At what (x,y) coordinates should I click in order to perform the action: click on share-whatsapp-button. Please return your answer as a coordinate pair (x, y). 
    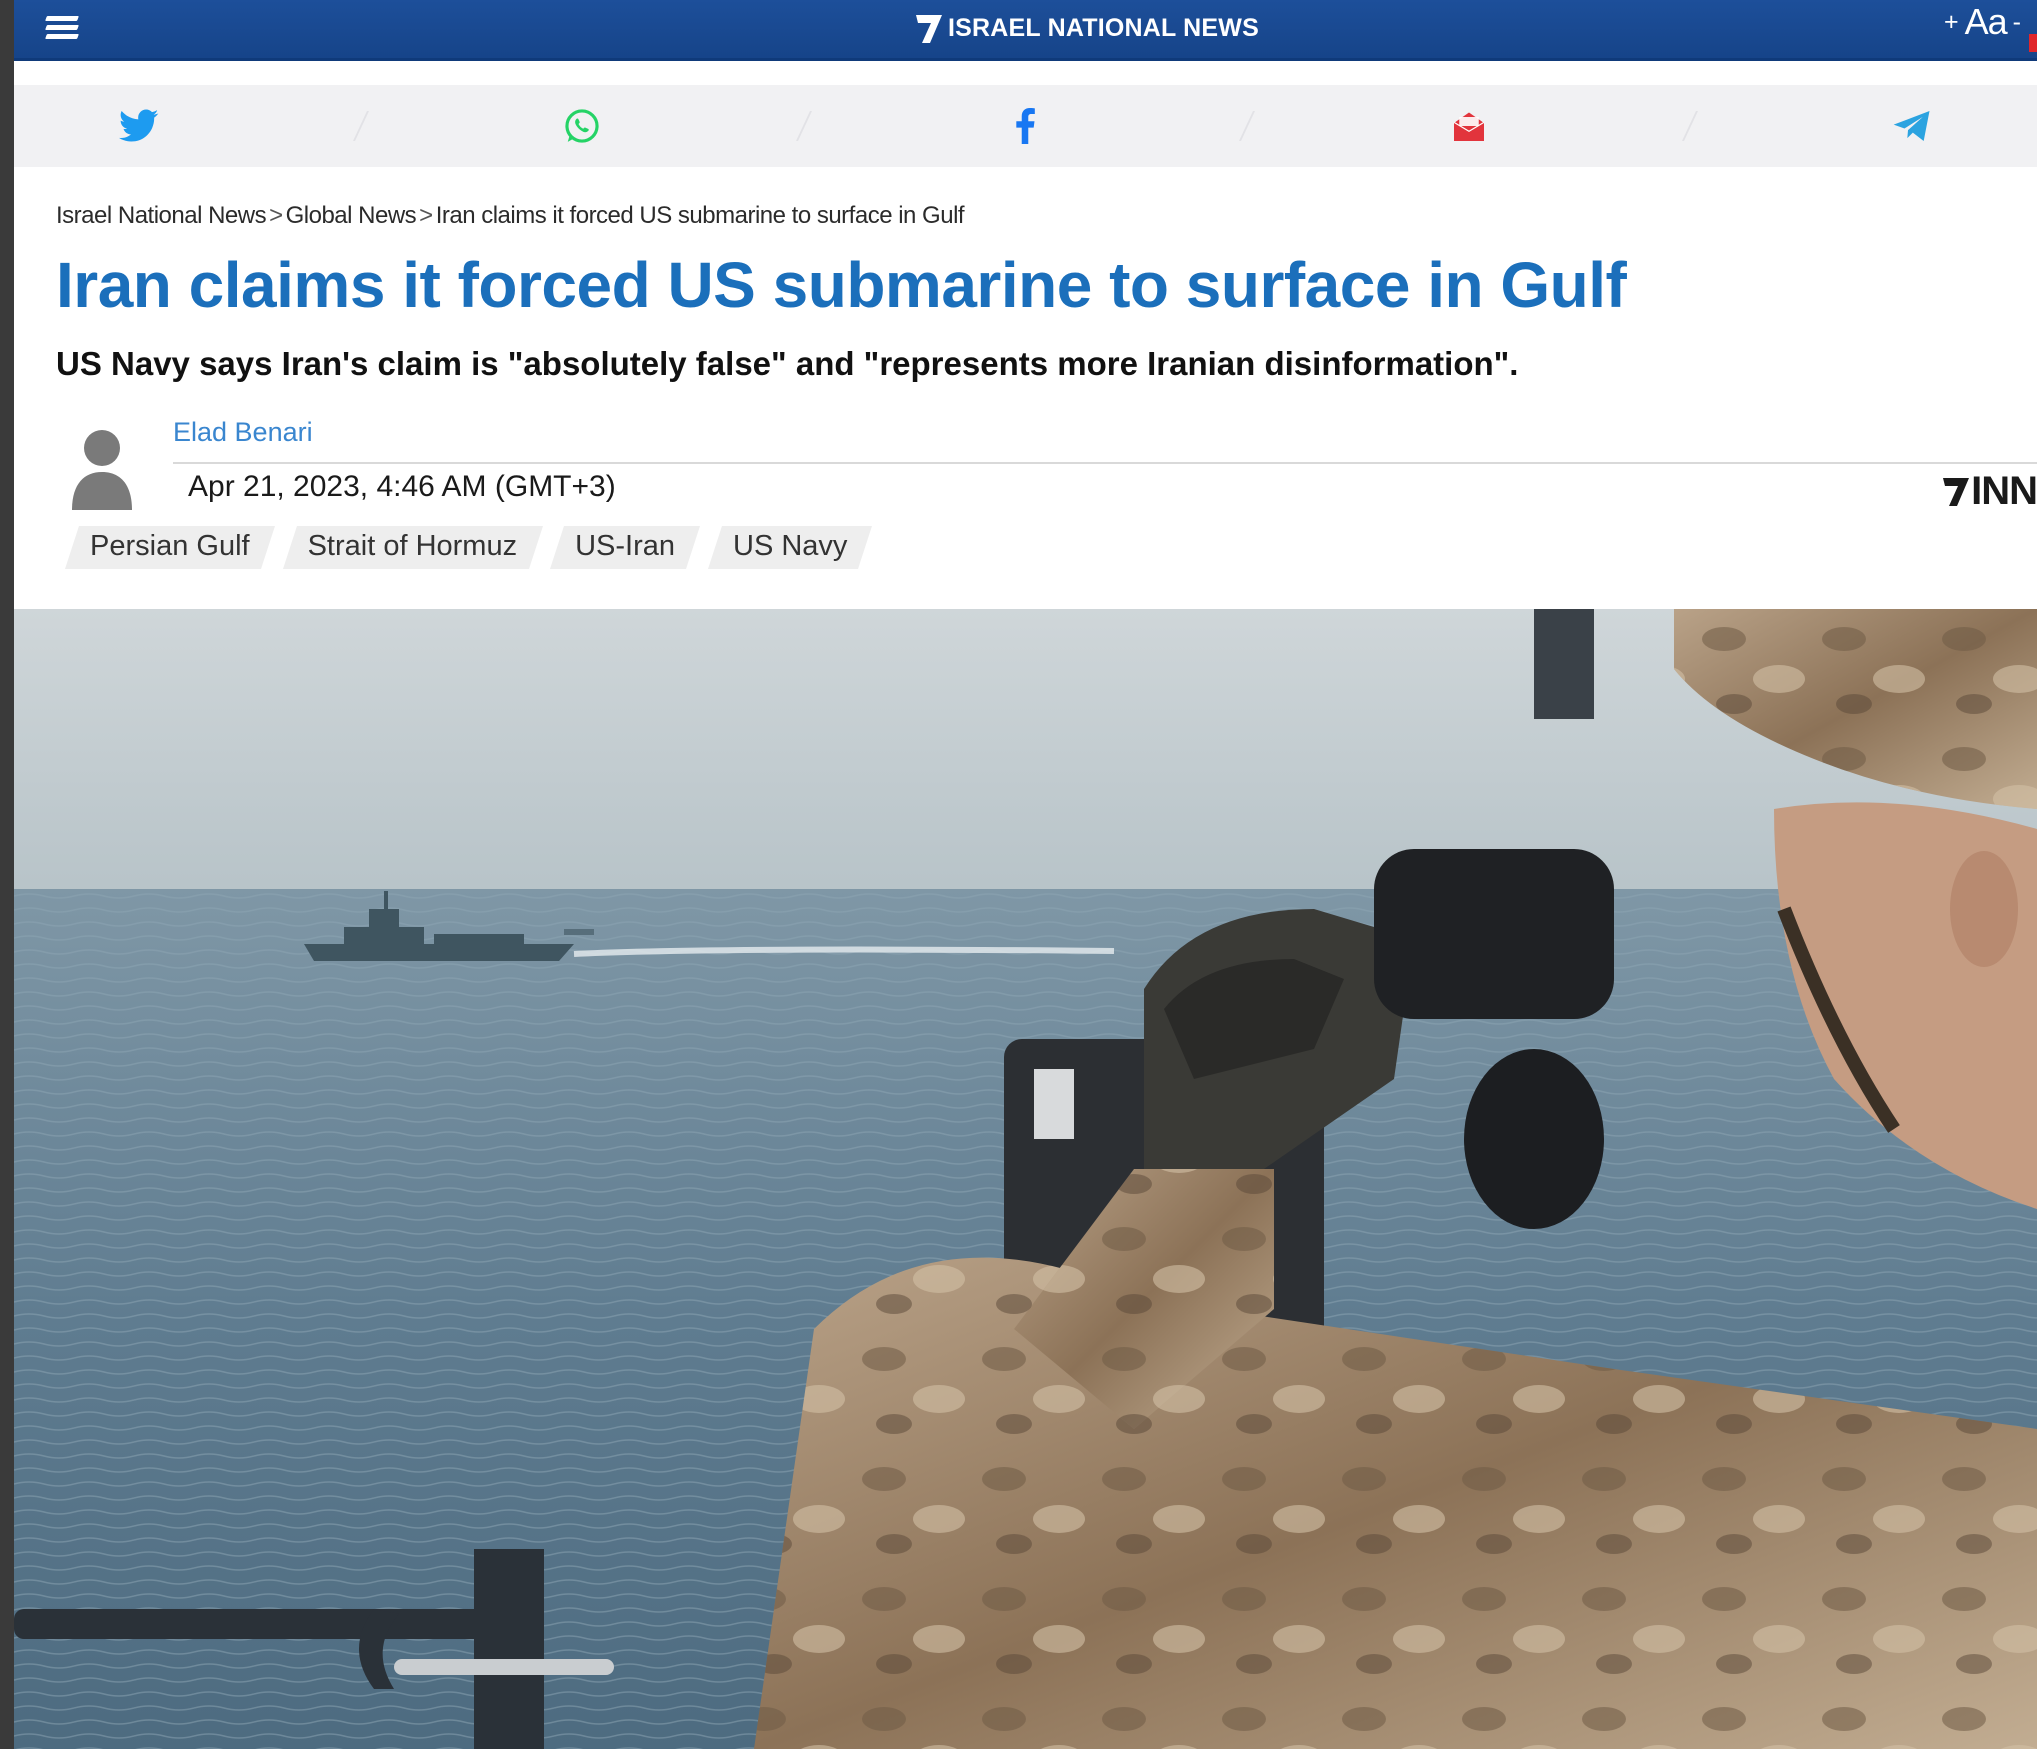
    Looking at the image, I should click on (582, 126).